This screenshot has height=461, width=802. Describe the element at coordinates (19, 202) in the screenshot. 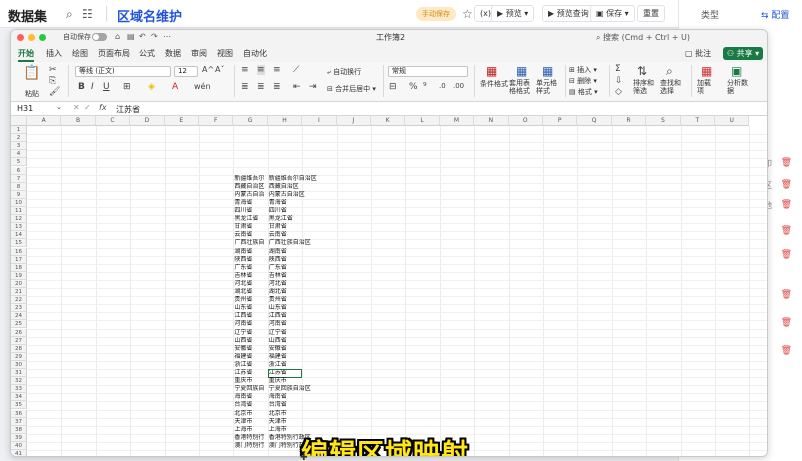

I see `row-header: 10` at that location.